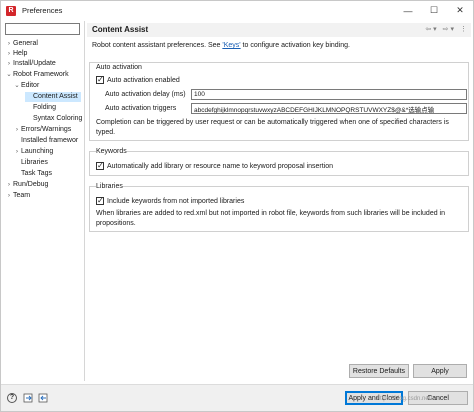  I want to click on import-icon, so click(28, 398).